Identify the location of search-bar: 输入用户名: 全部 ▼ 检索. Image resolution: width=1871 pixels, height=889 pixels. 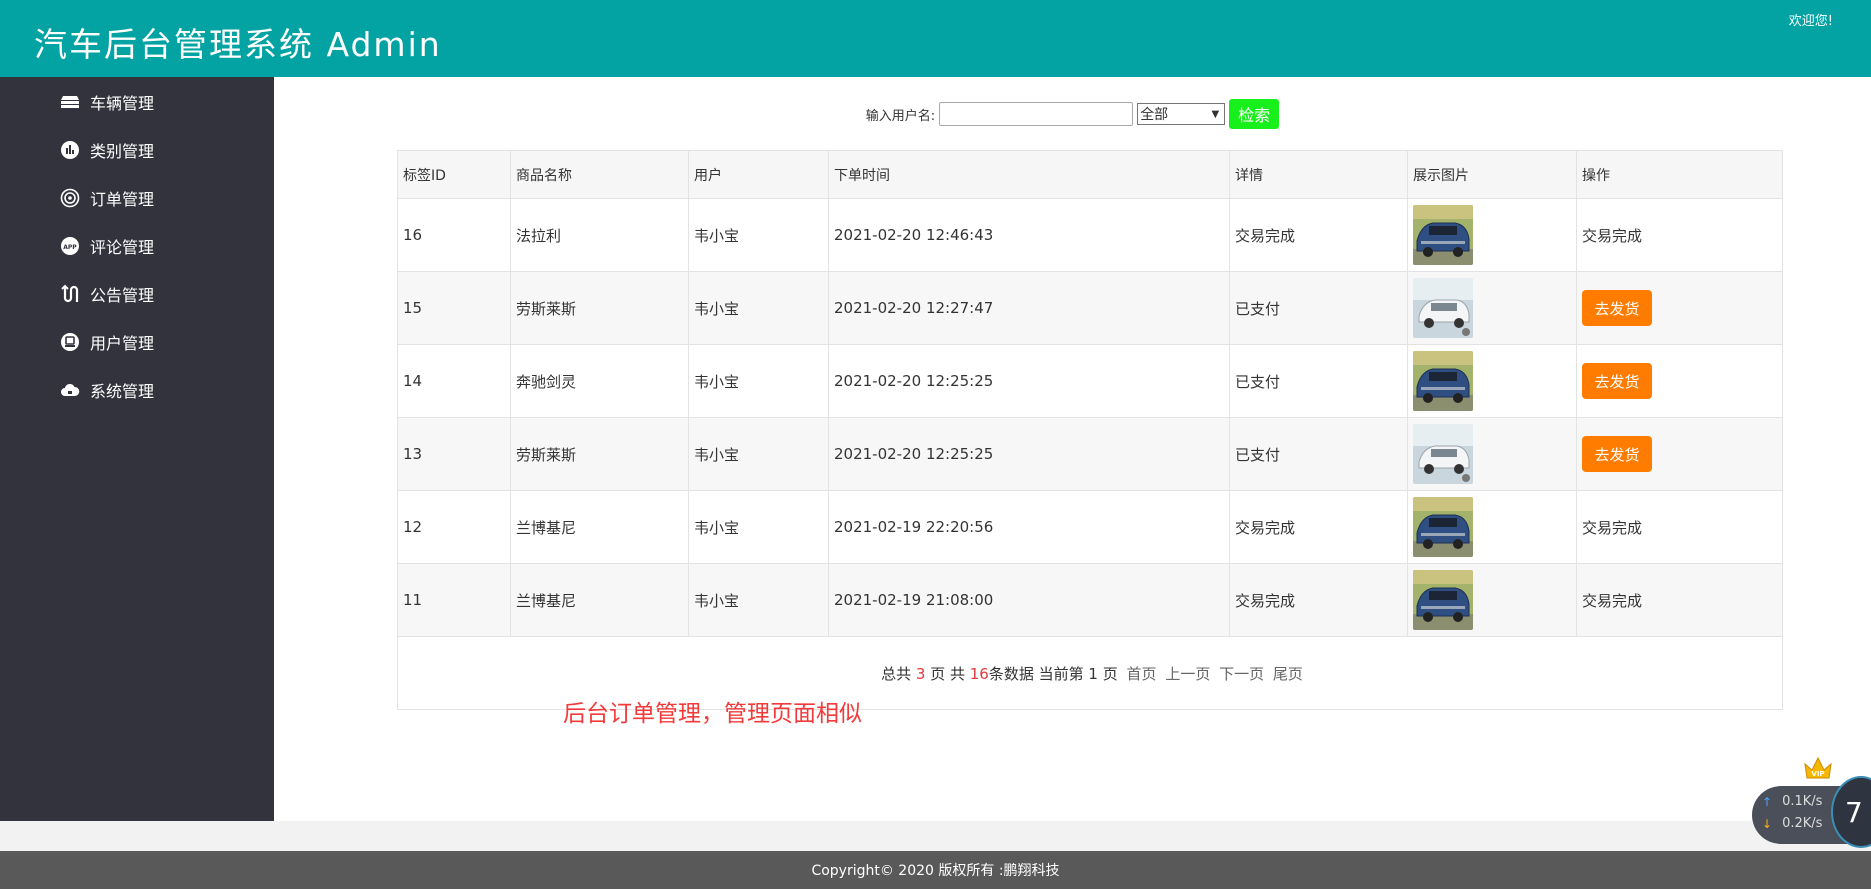
(1072, 114).